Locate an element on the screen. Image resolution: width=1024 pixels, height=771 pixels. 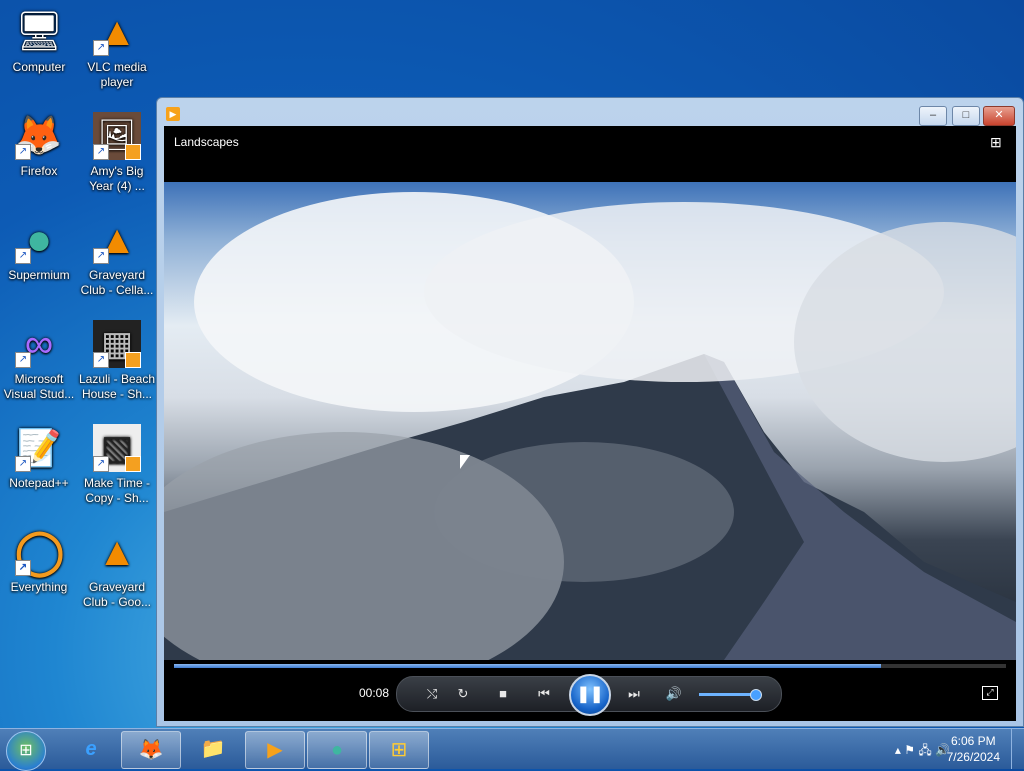
pause-button: ❚❚ is located at coordinates (590, 695).